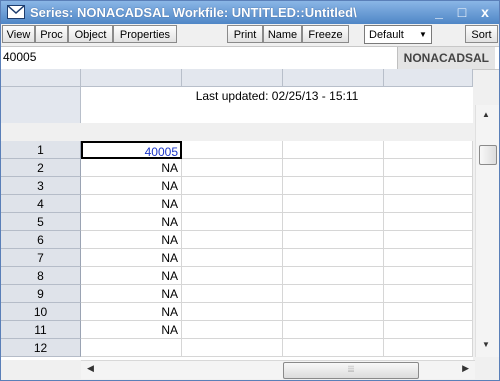  What do you see at coordinates (41, 222) in the screenshot?
I see `row-index: 5` at bounding box center [41, 222].